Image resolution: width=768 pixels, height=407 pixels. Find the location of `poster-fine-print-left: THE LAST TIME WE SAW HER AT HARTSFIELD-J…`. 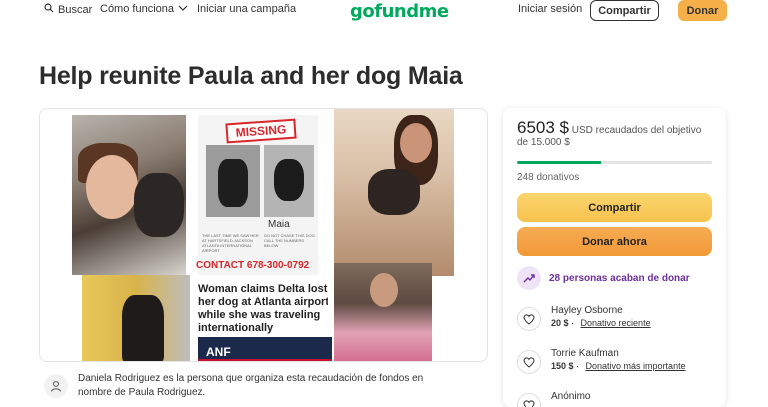

poster-fine-print-left: THE LAST TIME WE SAW HER AT HARTSFIELD-J… is located at coordinates (230, 243).